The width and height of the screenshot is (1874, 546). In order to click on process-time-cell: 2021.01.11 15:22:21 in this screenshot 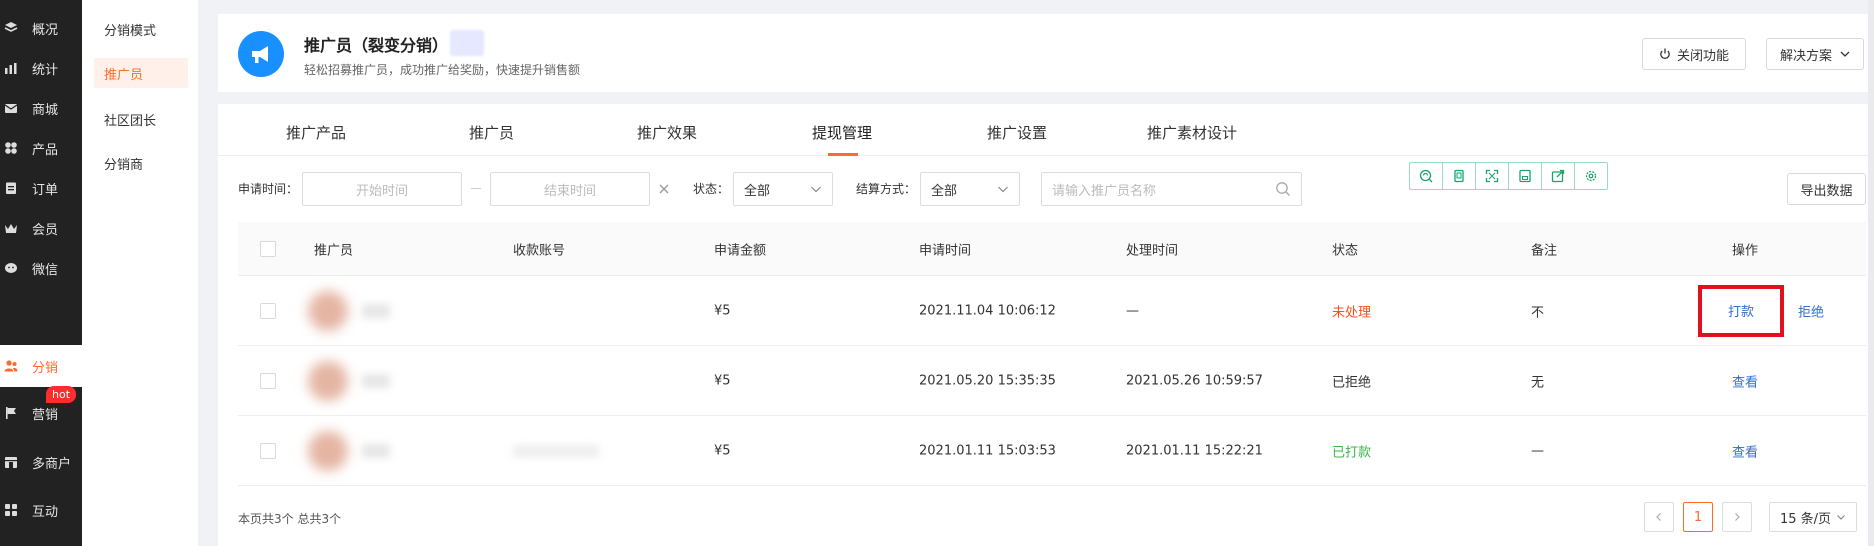, I will do `click(1194, 450)`.